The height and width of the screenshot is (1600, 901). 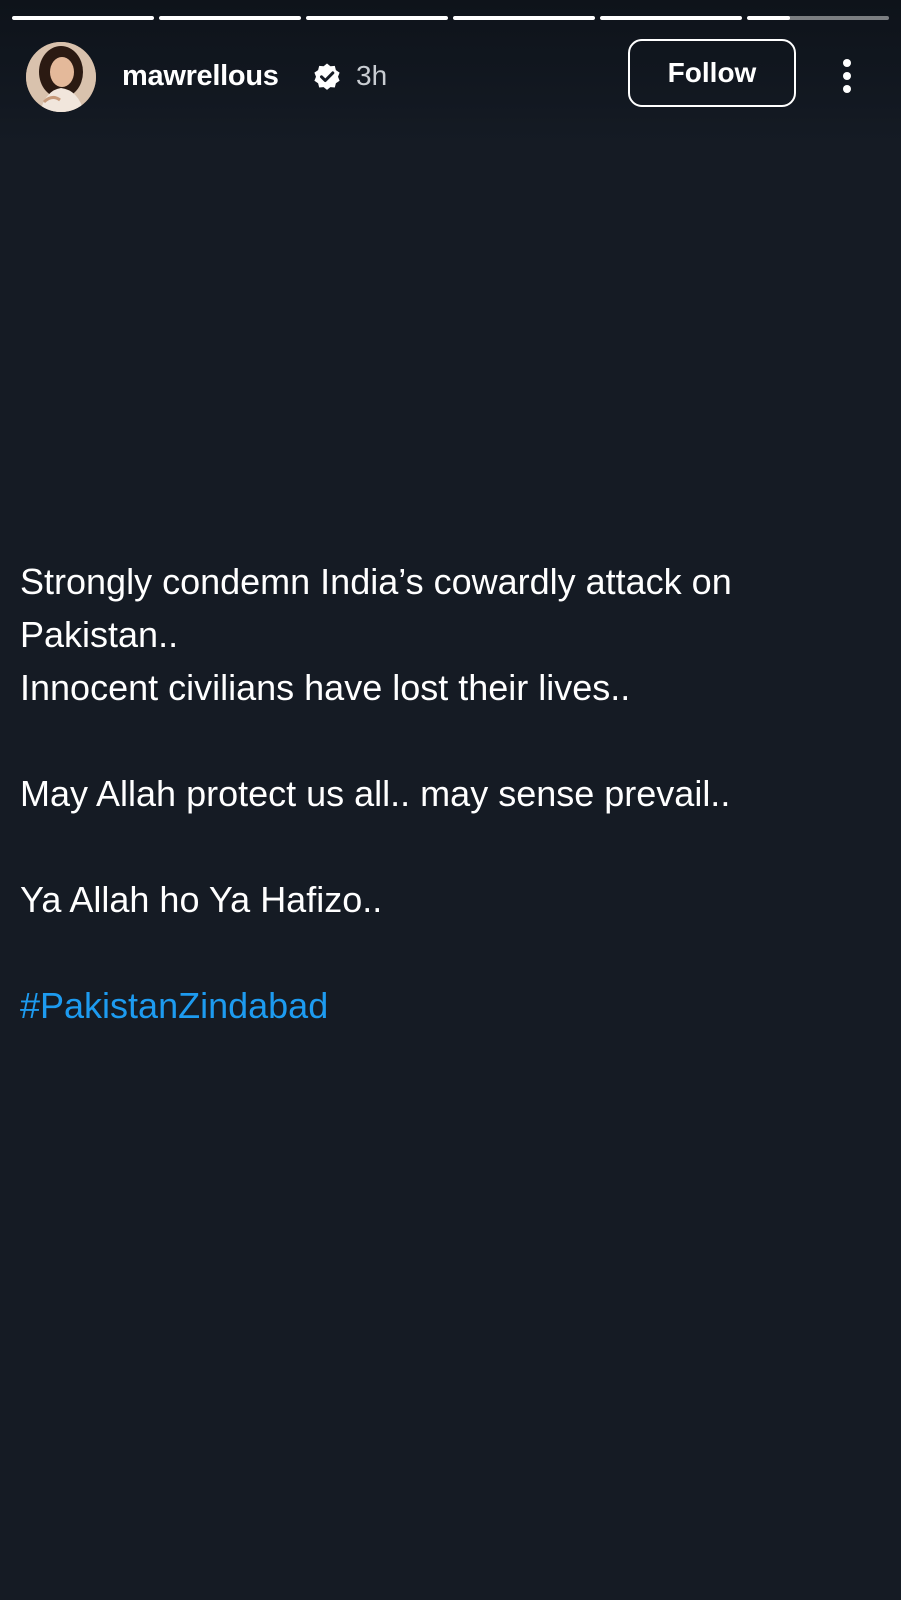 What do you see at coordinates (450, 18) in the screenshot?
I see `story-progress-bar` at bounding box center [450, 18].